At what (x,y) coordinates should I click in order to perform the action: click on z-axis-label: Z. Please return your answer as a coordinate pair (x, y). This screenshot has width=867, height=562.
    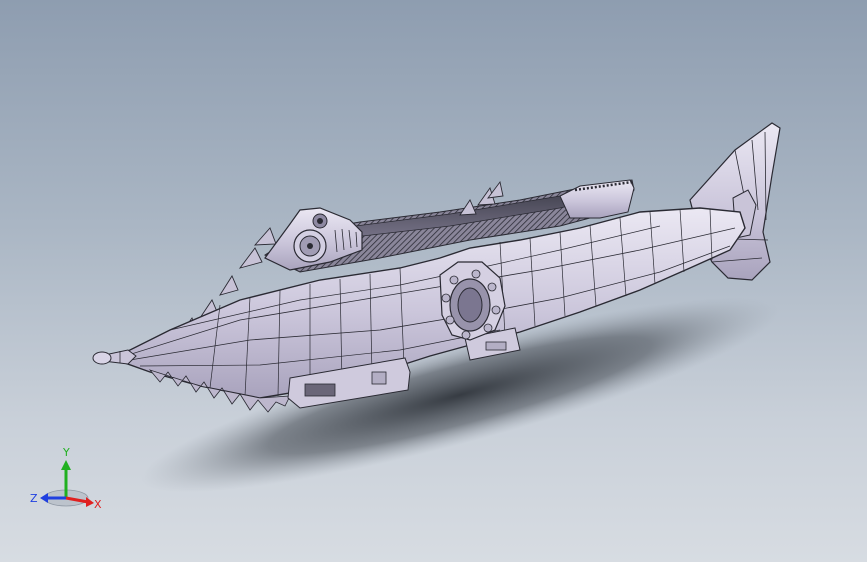
    Looking at the image, I should click on (34, 498).